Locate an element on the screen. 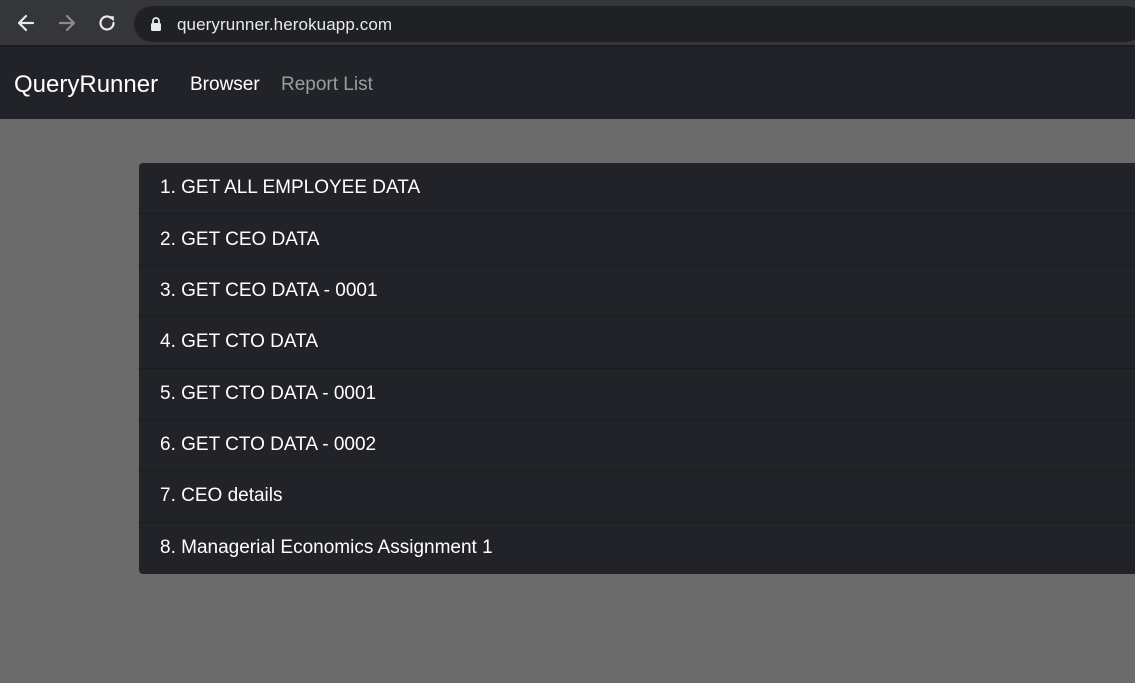  browser-toolbar: queryrunner.herokuapp.com is located at coordinates (567, 23).